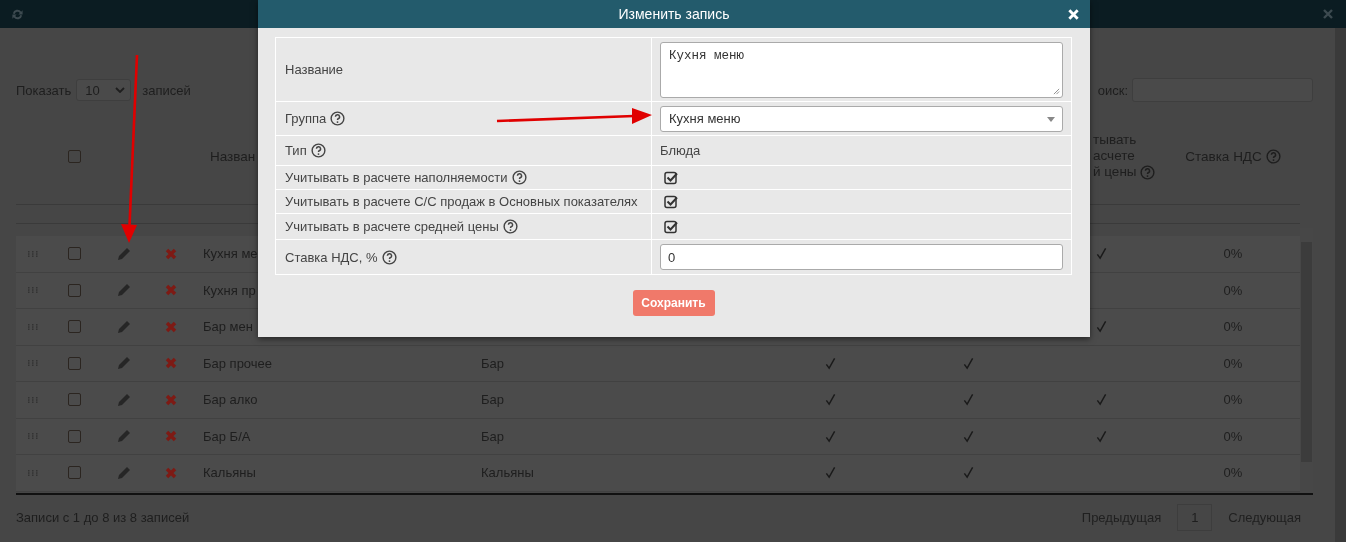 This screenshot has height=542, width=1346. What do you see at coordinates (1340, 285) in the screenshot?
I see `page-scrollbar` at bounding box center [1340, 285].